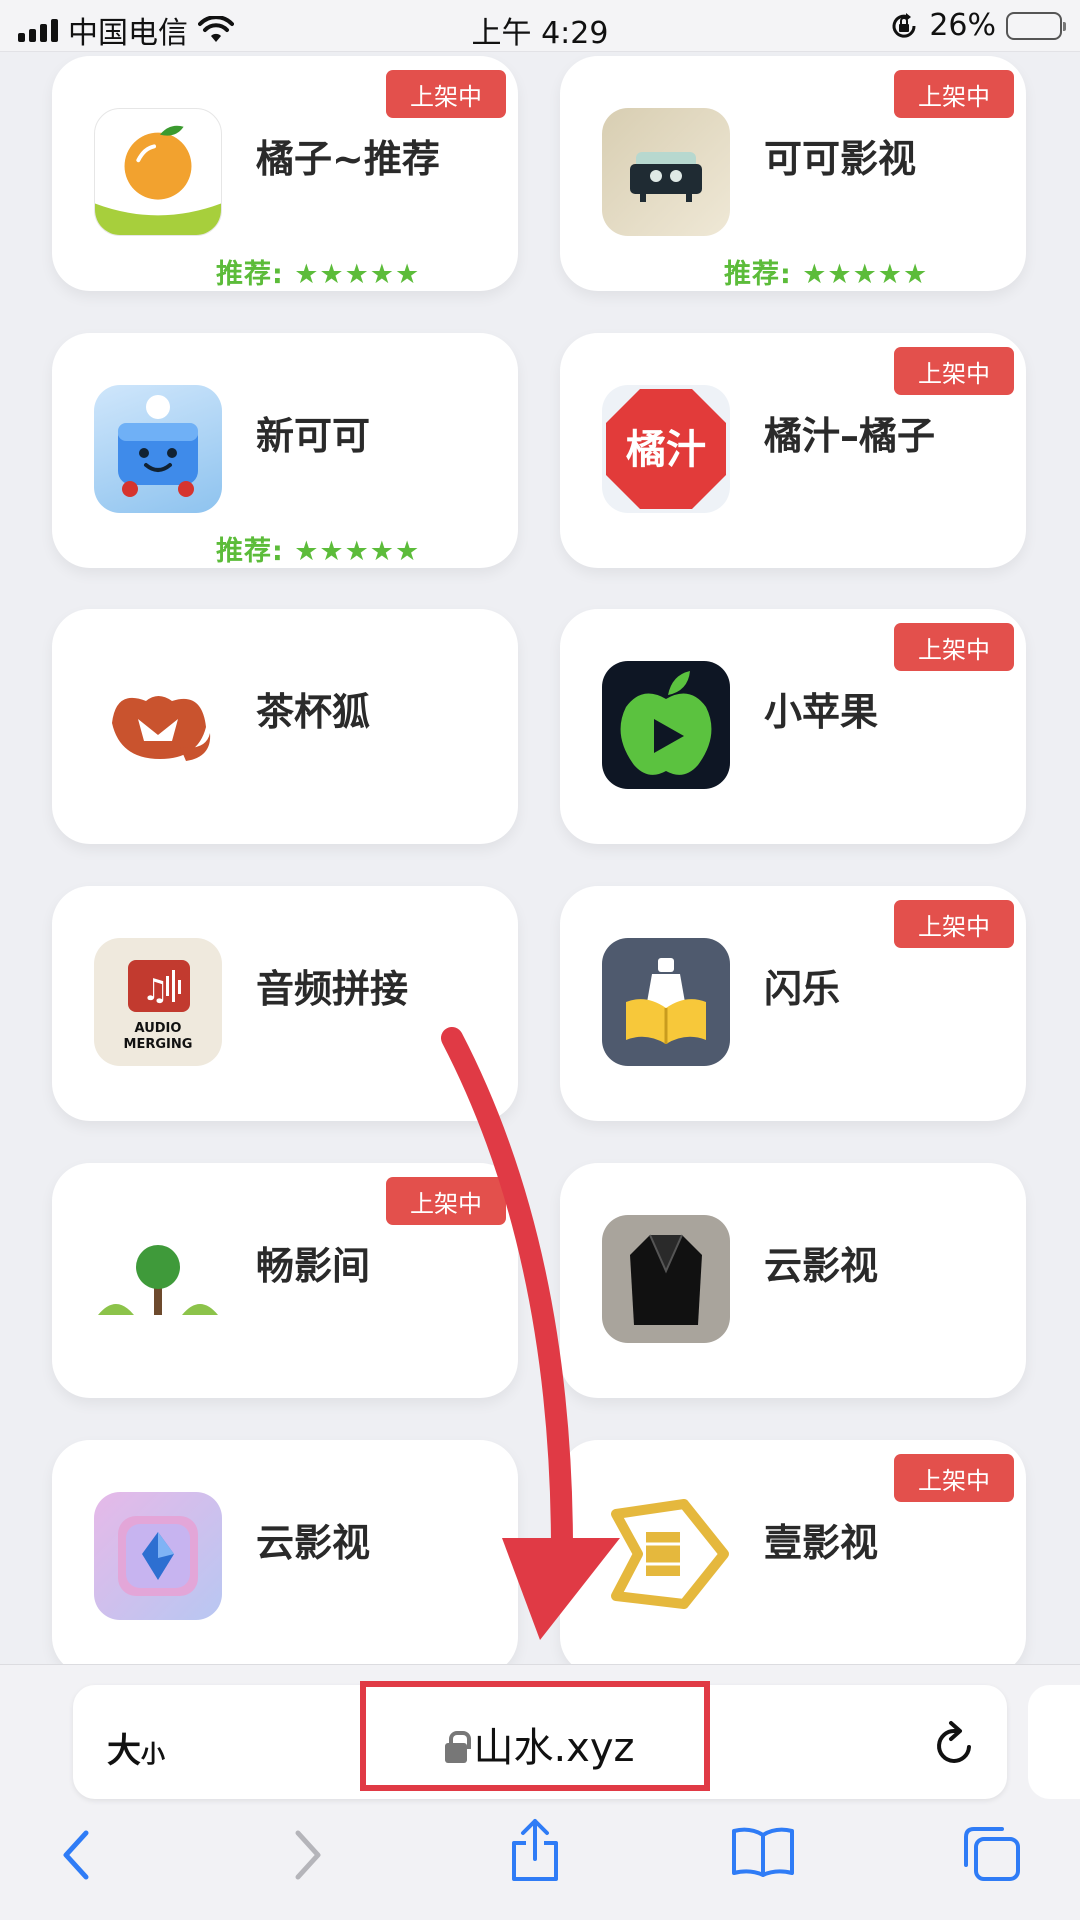 The image size is (1080, 1920). I want to click on share-icon, so click(535, 1851).